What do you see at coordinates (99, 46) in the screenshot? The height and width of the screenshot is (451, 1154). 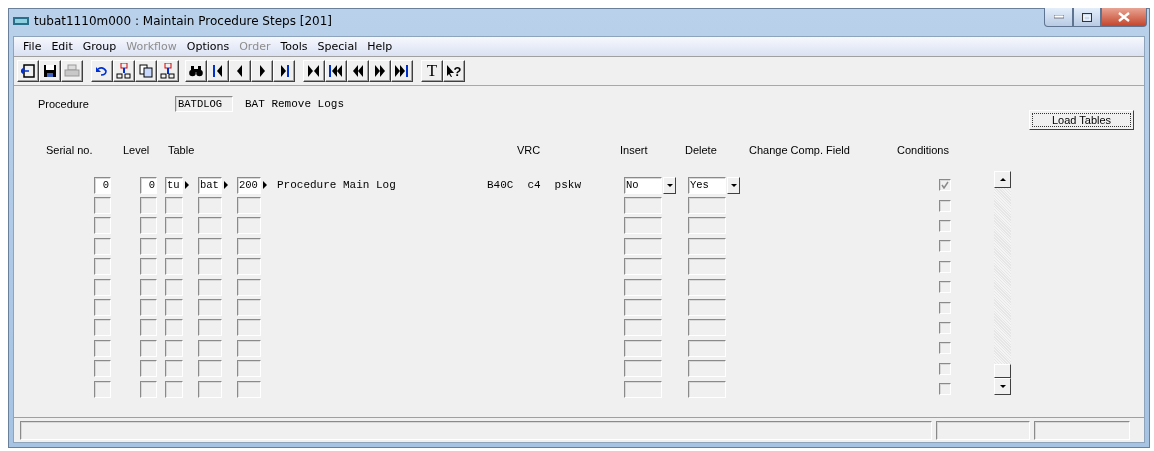 I see `menu-item: Group` at bounding box center [99, 46].